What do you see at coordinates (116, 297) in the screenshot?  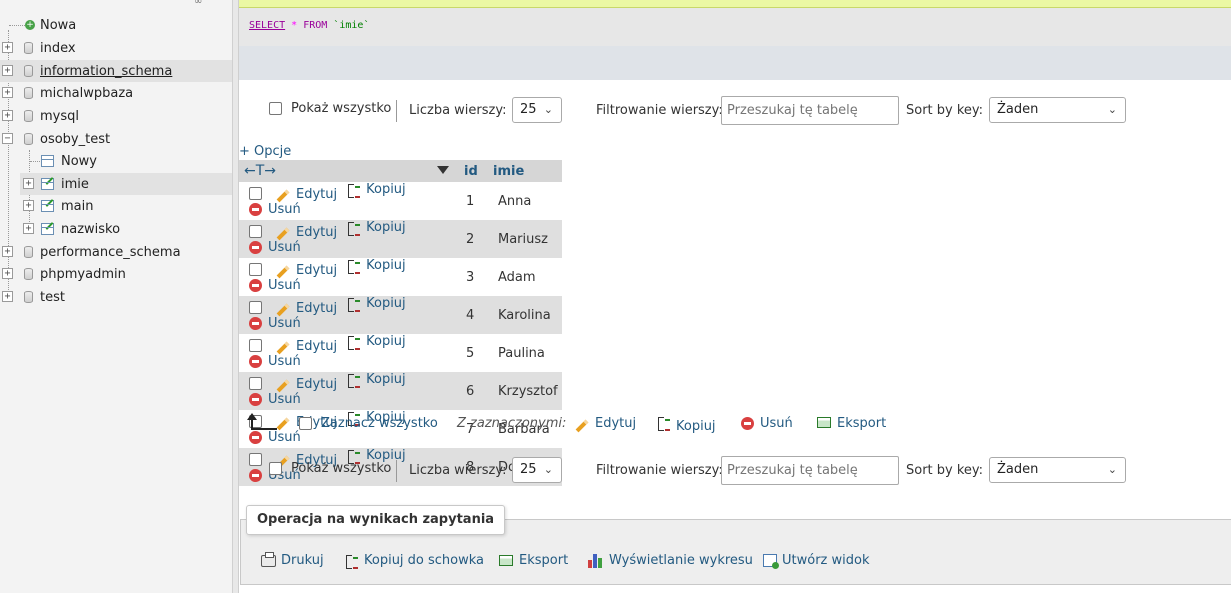 I see `tree-item-db-test: + test` at bounding box center [116, 297].